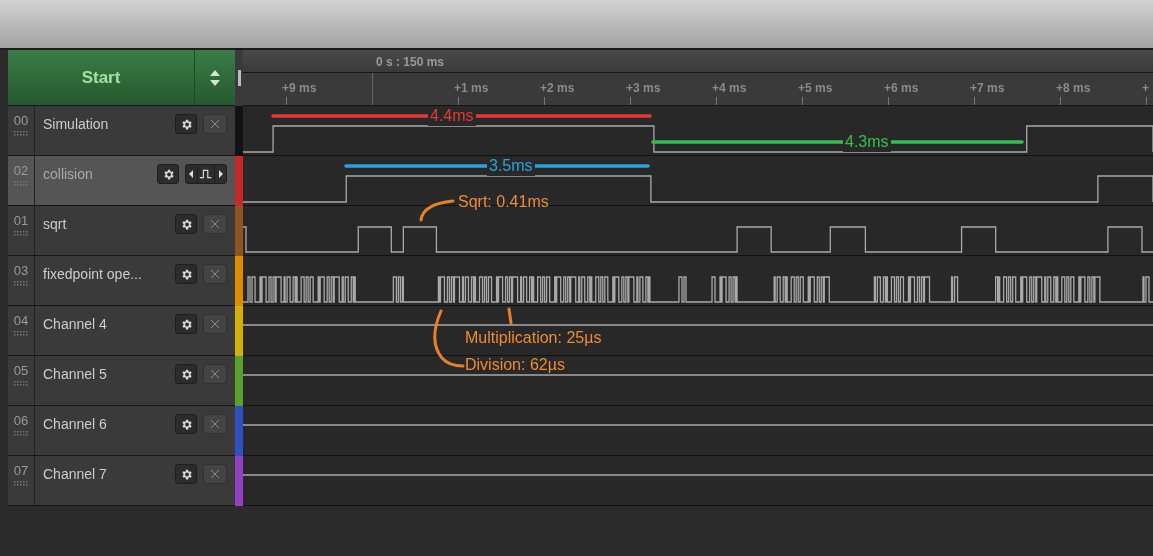  I want to click on channel-row: 04 Channel 4, so click(121, 331).